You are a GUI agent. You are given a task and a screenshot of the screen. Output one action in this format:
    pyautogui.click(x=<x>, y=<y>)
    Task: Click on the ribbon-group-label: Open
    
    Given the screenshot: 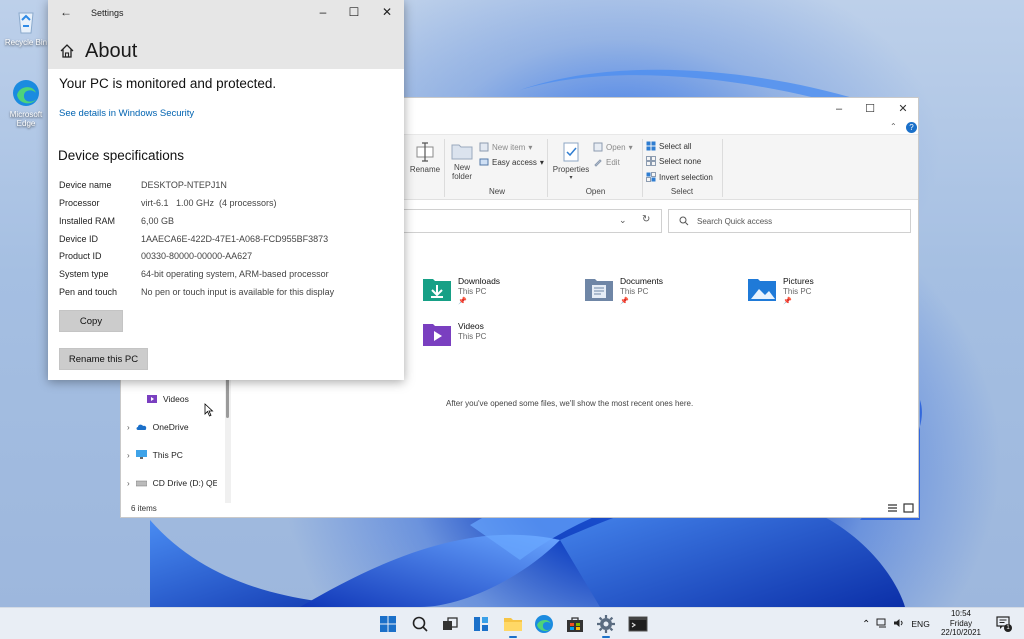 What is the action you would take?
    pyautogui.click(x=595, y=191)
    